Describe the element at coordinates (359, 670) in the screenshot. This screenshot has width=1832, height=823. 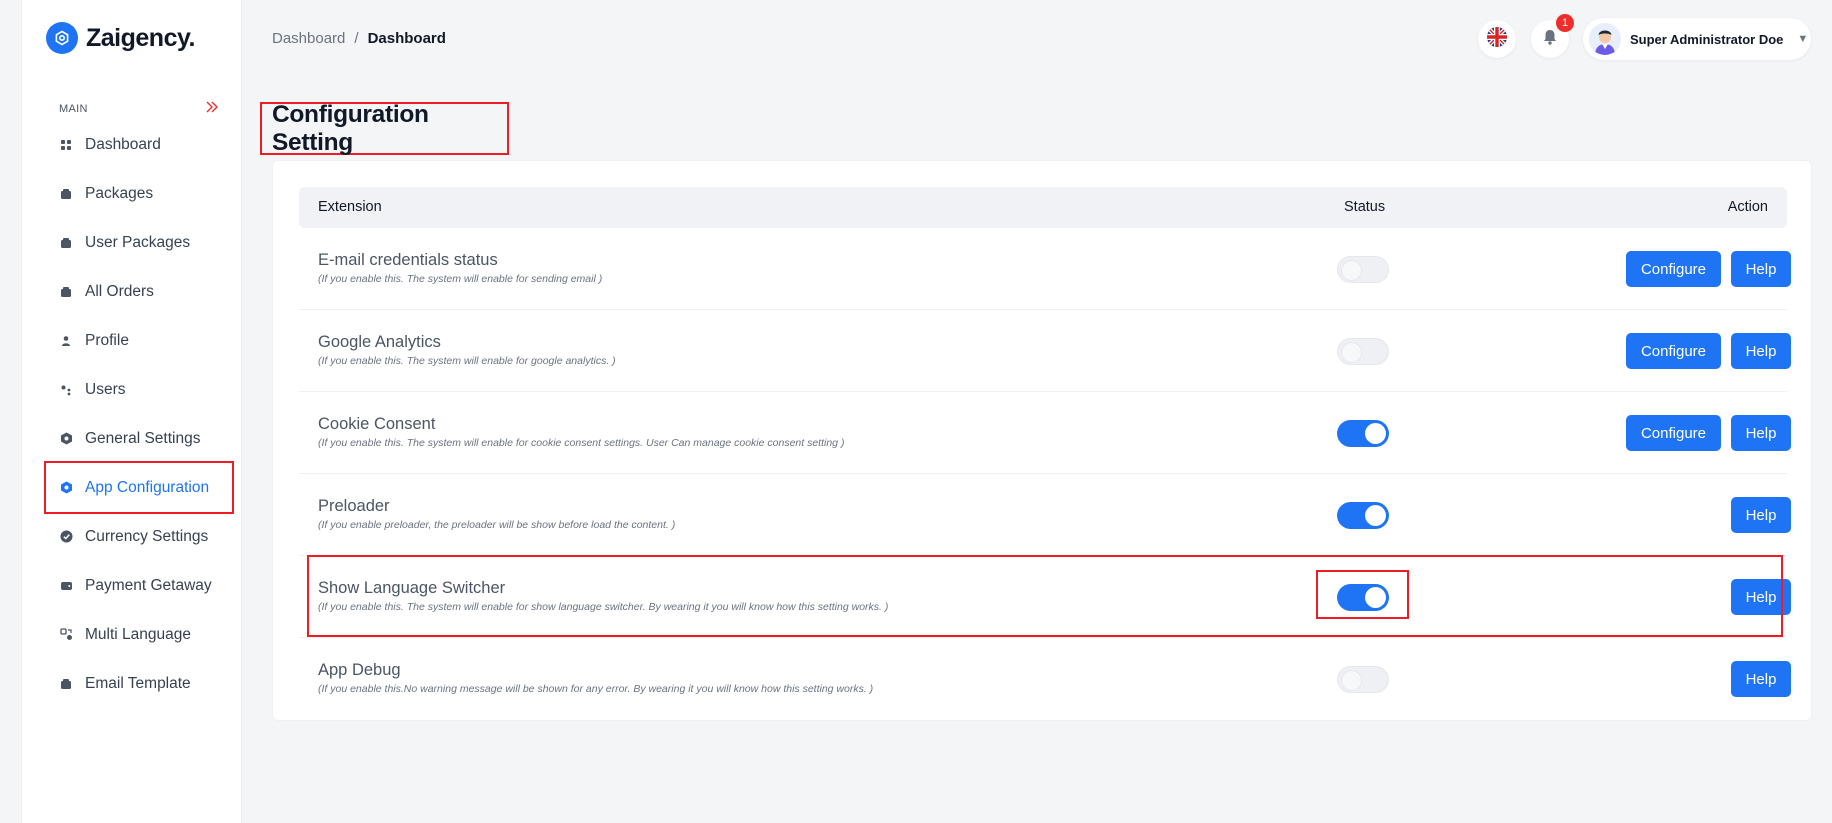
I see `extension-title: App Debug` at that location.